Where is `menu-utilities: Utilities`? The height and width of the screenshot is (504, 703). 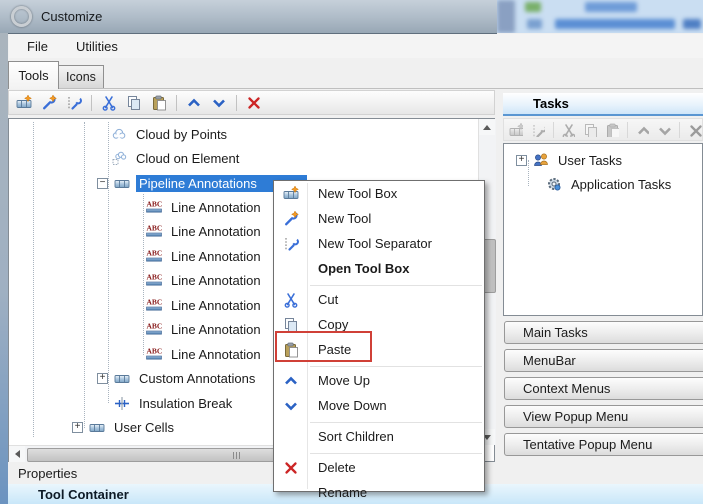 menu-utilities: Utilities is located at coordinates (97, 46).